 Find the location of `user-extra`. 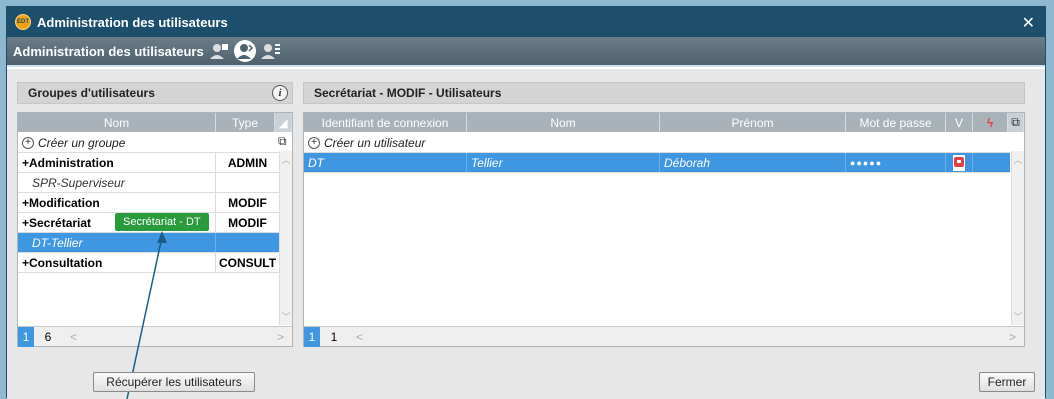

user-extra is located at coordinates (991, 162).